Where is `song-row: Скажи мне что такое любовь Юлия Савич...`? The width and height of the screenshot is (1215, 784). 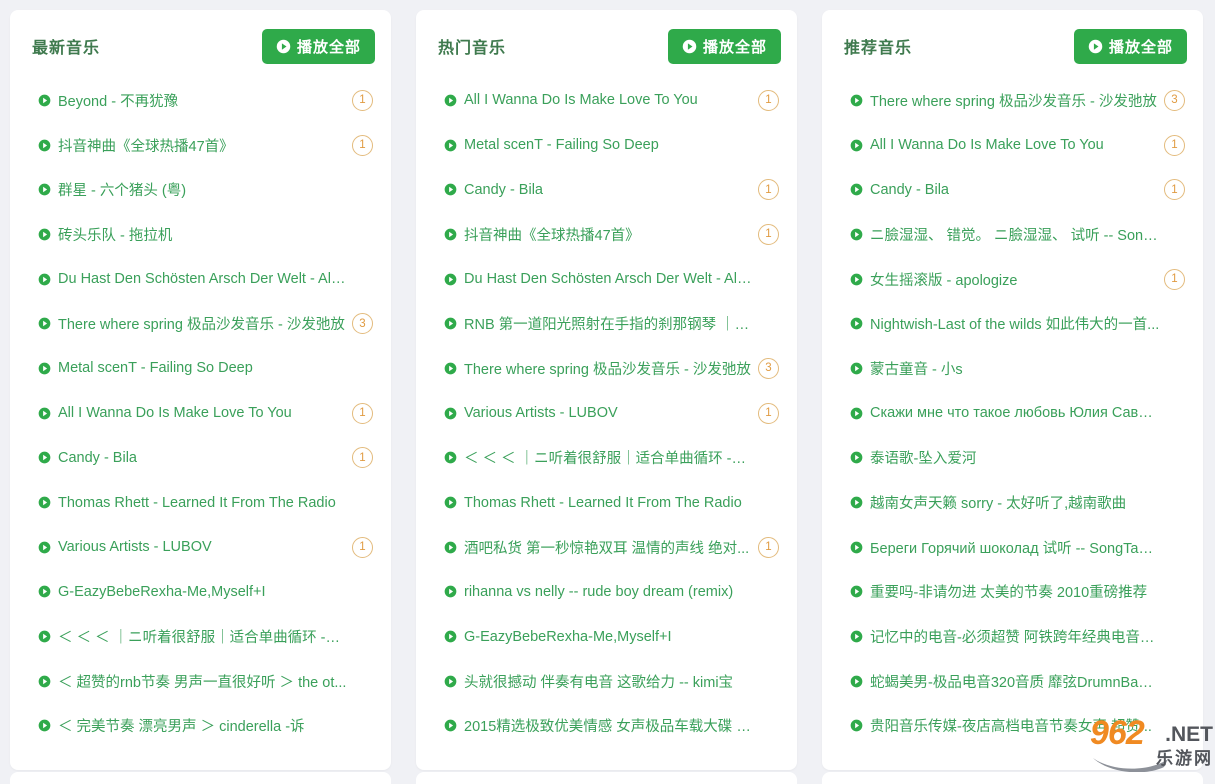
song-row: Скажи мне что такое любовь Юлия Савич... is located at coordinates (1012, 413).